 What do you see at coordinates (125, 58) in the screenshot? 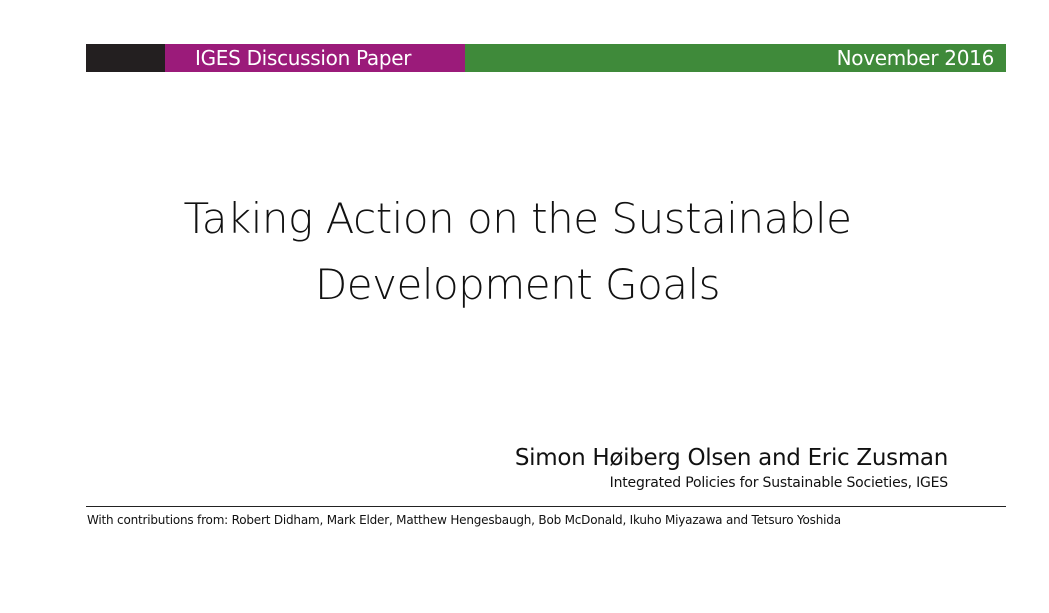
I see `header-dark-block` at bounding box center [125, 58].